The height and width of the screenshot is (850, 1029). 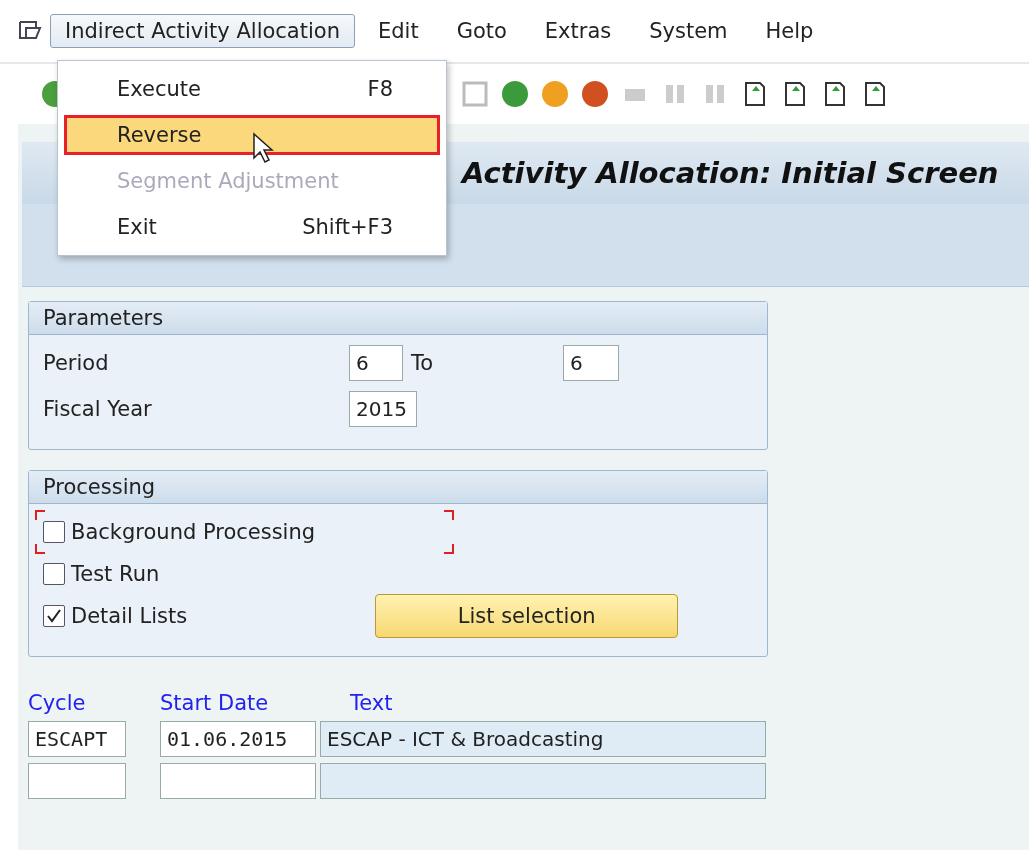 I want to click on shortcut-label: Shift+F3, so click(x=347, y=227).